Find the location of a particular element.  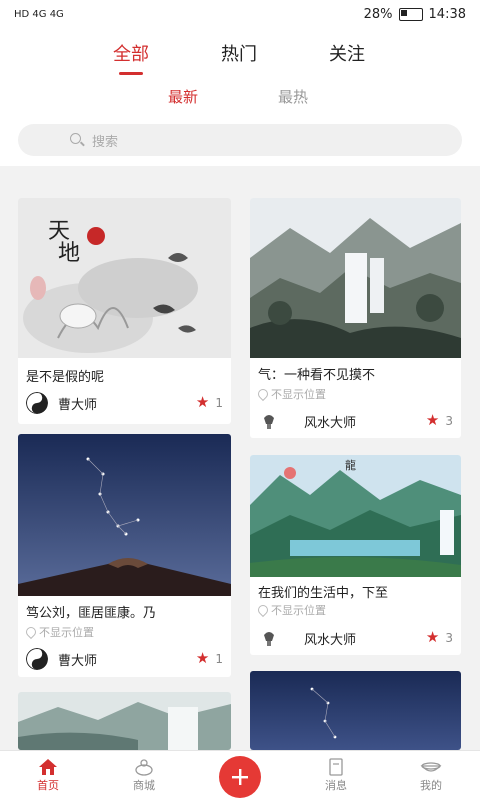

add-post-button is located at coordinates (240, 777).